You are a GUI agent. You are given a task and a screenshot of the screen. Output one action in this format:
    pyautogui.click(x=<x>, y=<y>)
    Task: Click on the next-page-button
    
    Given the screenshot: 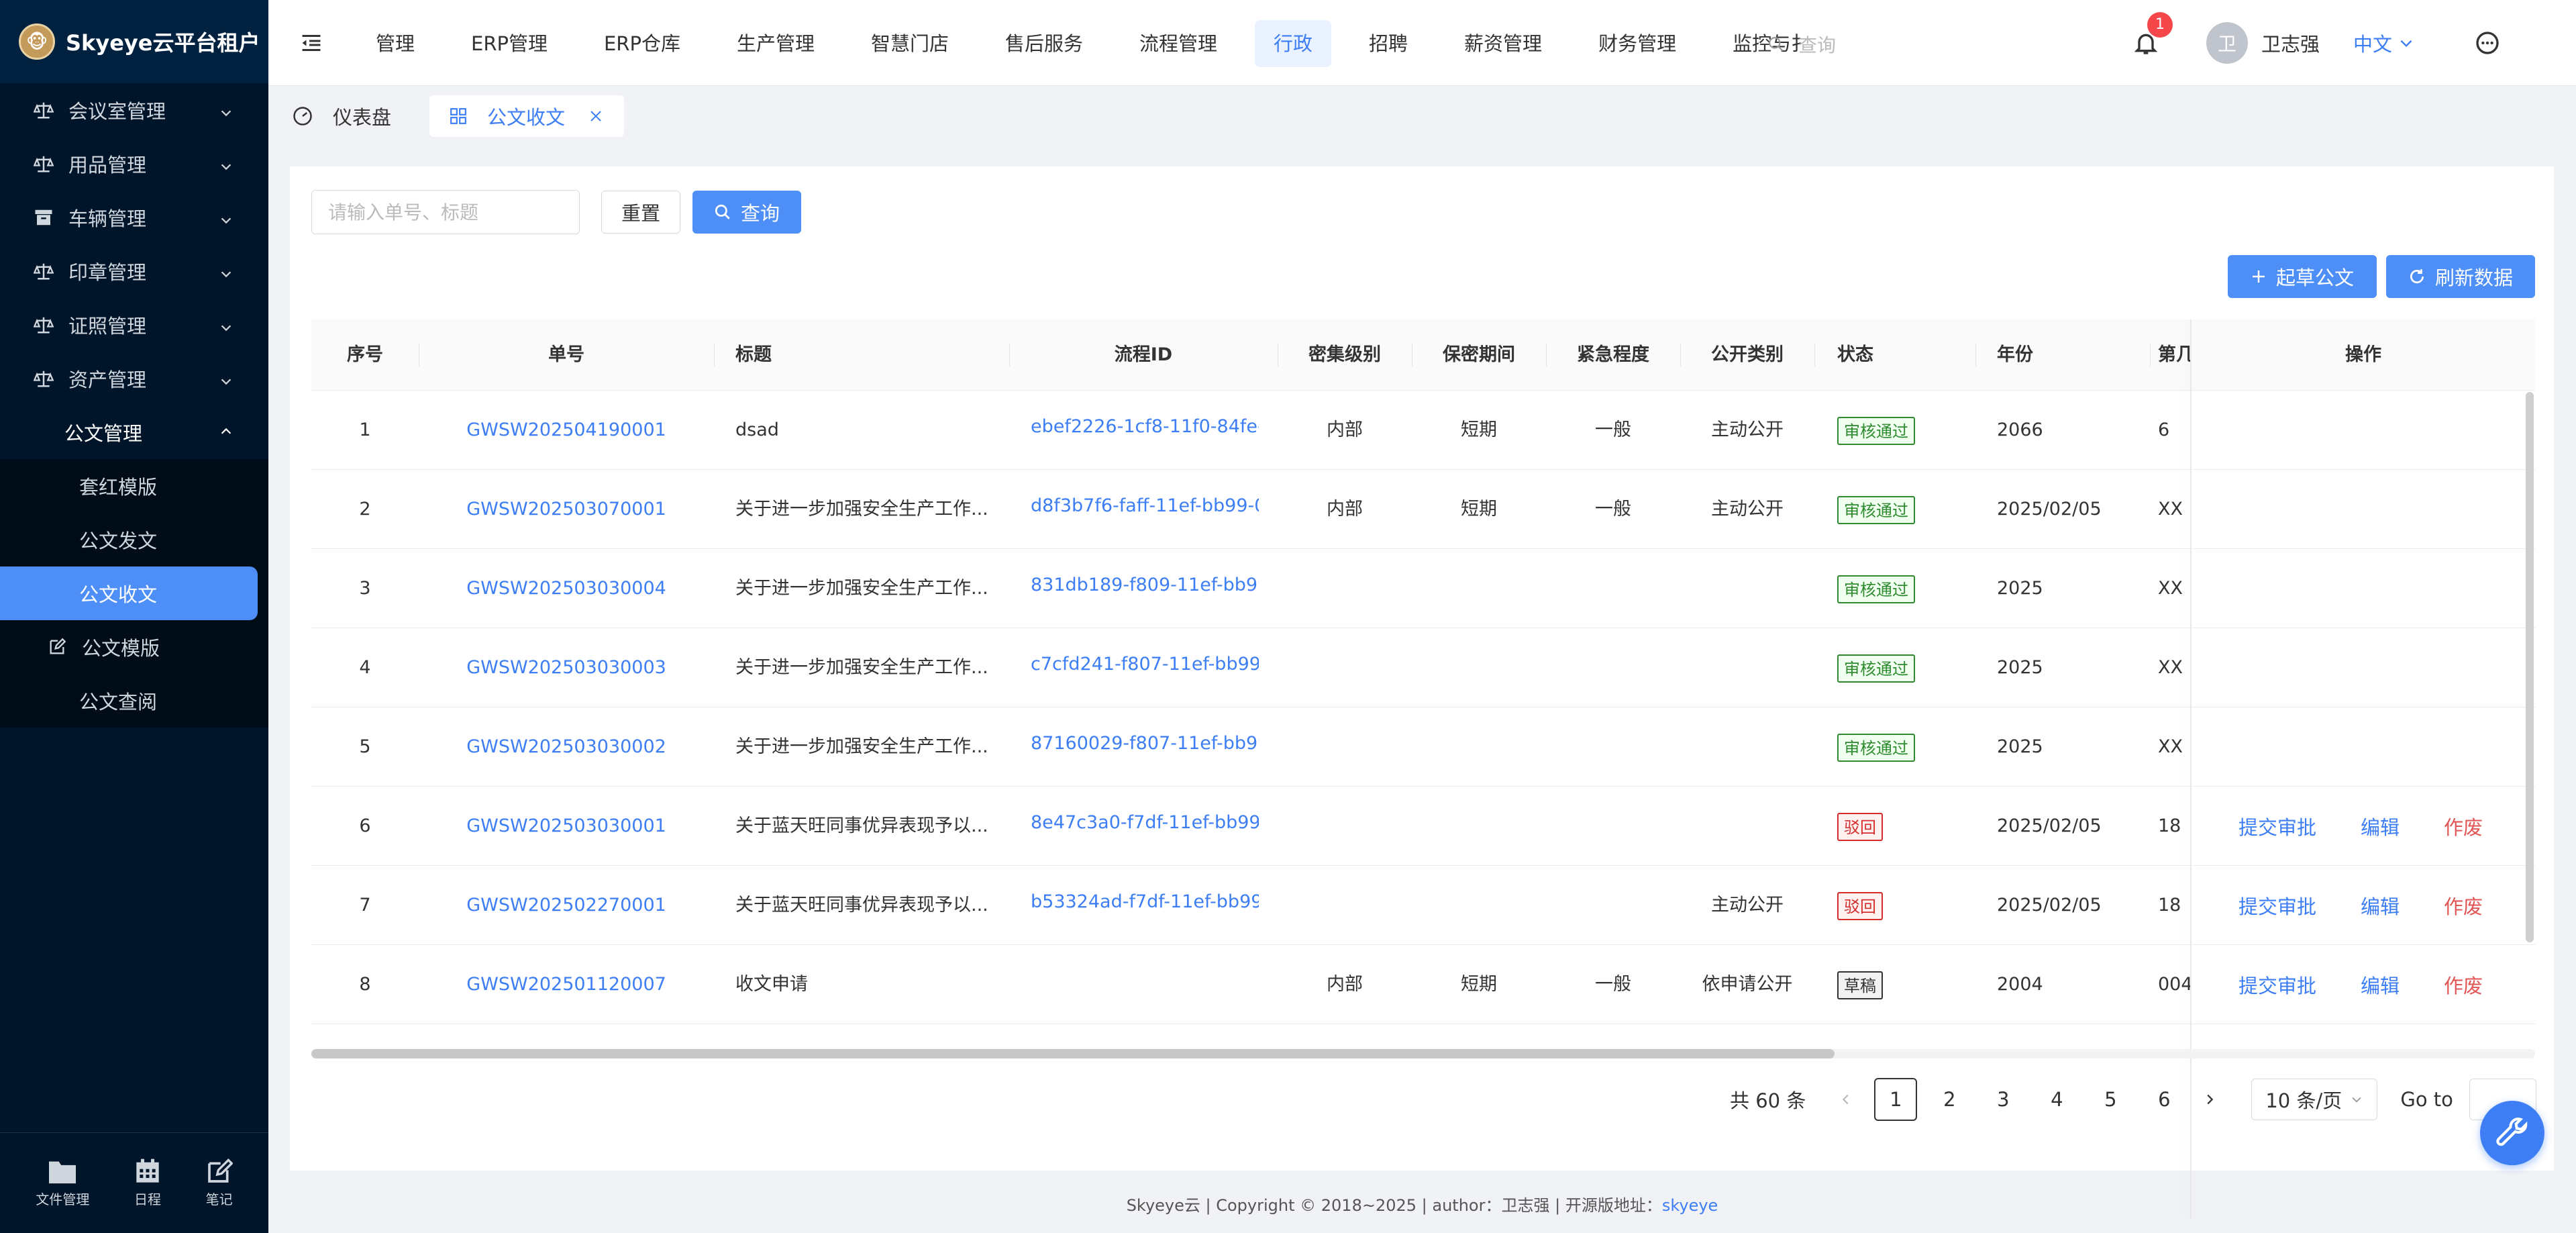 What is the action you would take?
    pyautogui.click(x=2209, y=1099)
    